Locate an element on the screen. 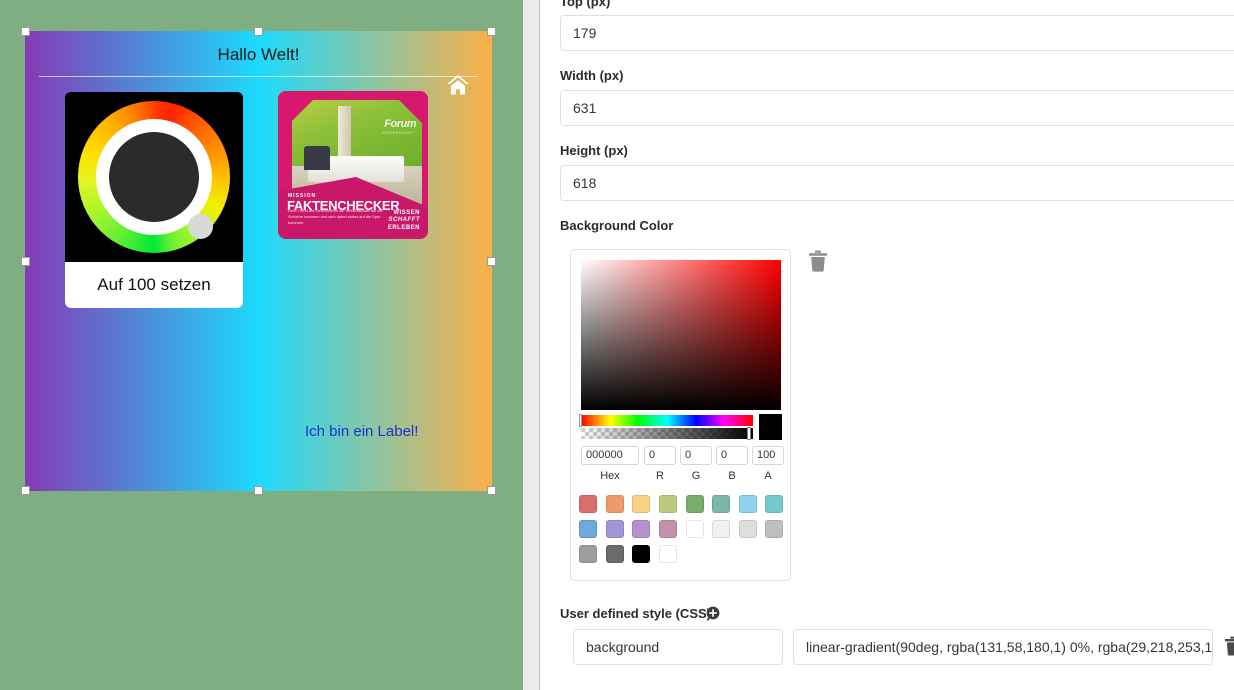  label-top-px: Top (px) is located at coordinates (585, 4).